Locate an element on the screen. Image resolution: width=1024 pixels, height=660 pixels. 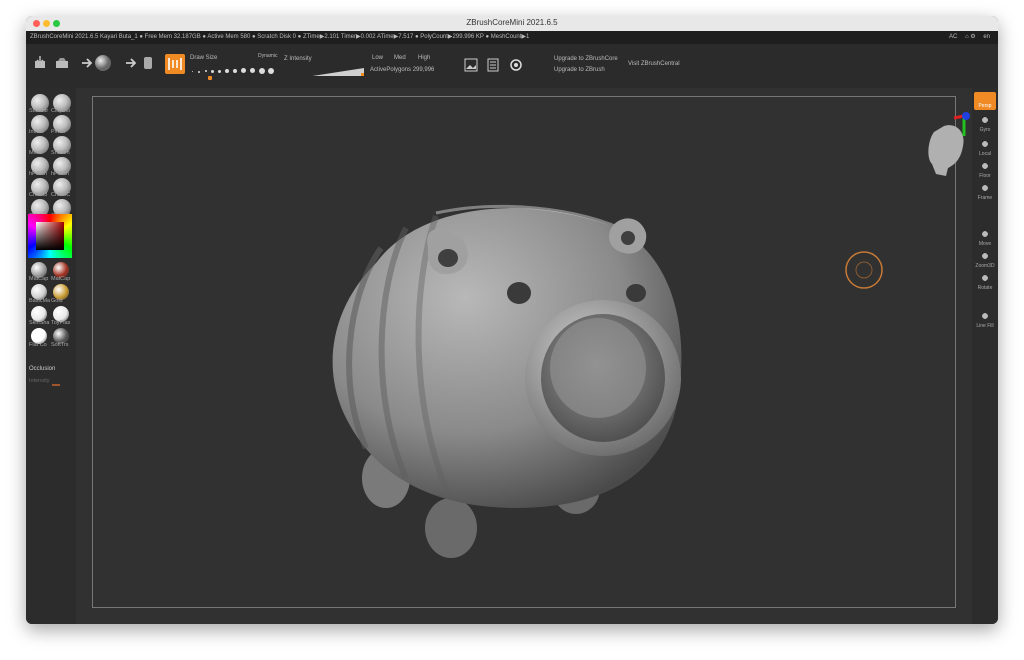
draw-size-label: Draw Size is located at coordinates (204, 58).